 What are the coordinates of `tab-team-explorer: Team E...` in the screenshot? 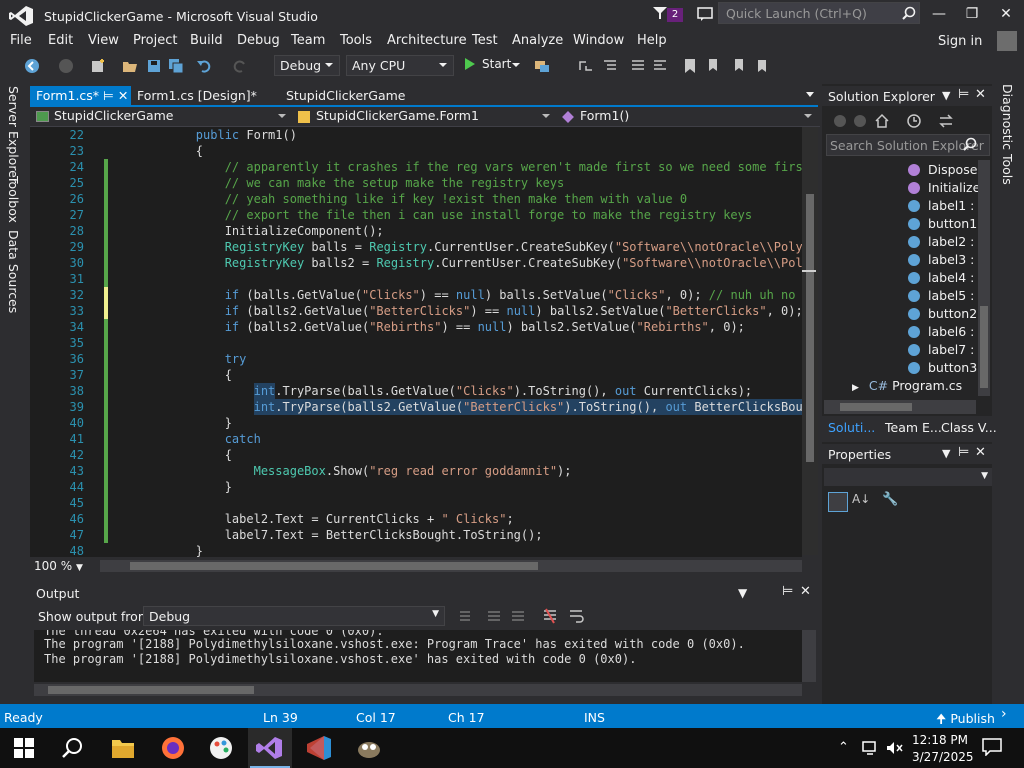 It's located at (913, 427).